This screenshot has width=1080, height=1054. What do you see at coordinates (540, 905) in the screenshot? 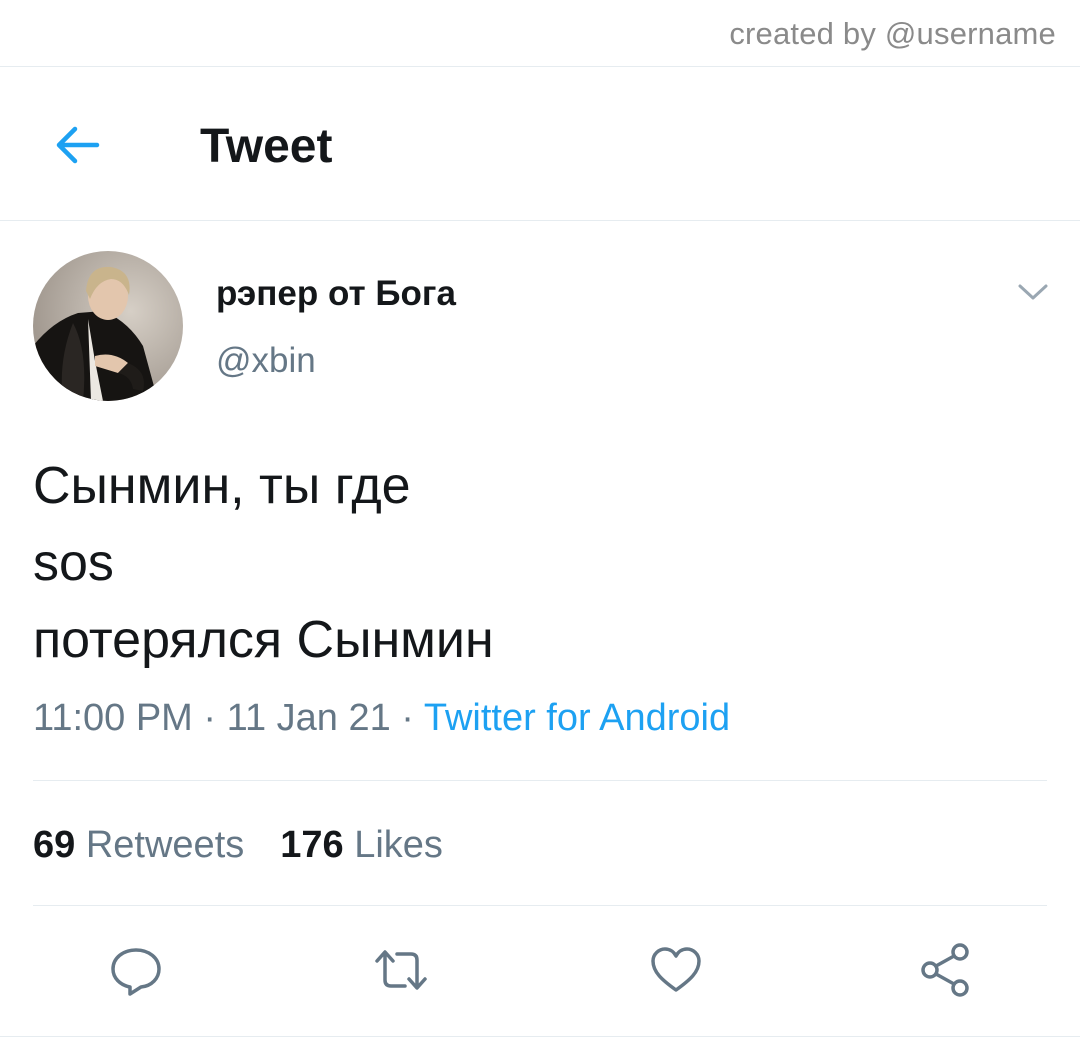
I see `stats-divider` at bounding box center [540, 905].